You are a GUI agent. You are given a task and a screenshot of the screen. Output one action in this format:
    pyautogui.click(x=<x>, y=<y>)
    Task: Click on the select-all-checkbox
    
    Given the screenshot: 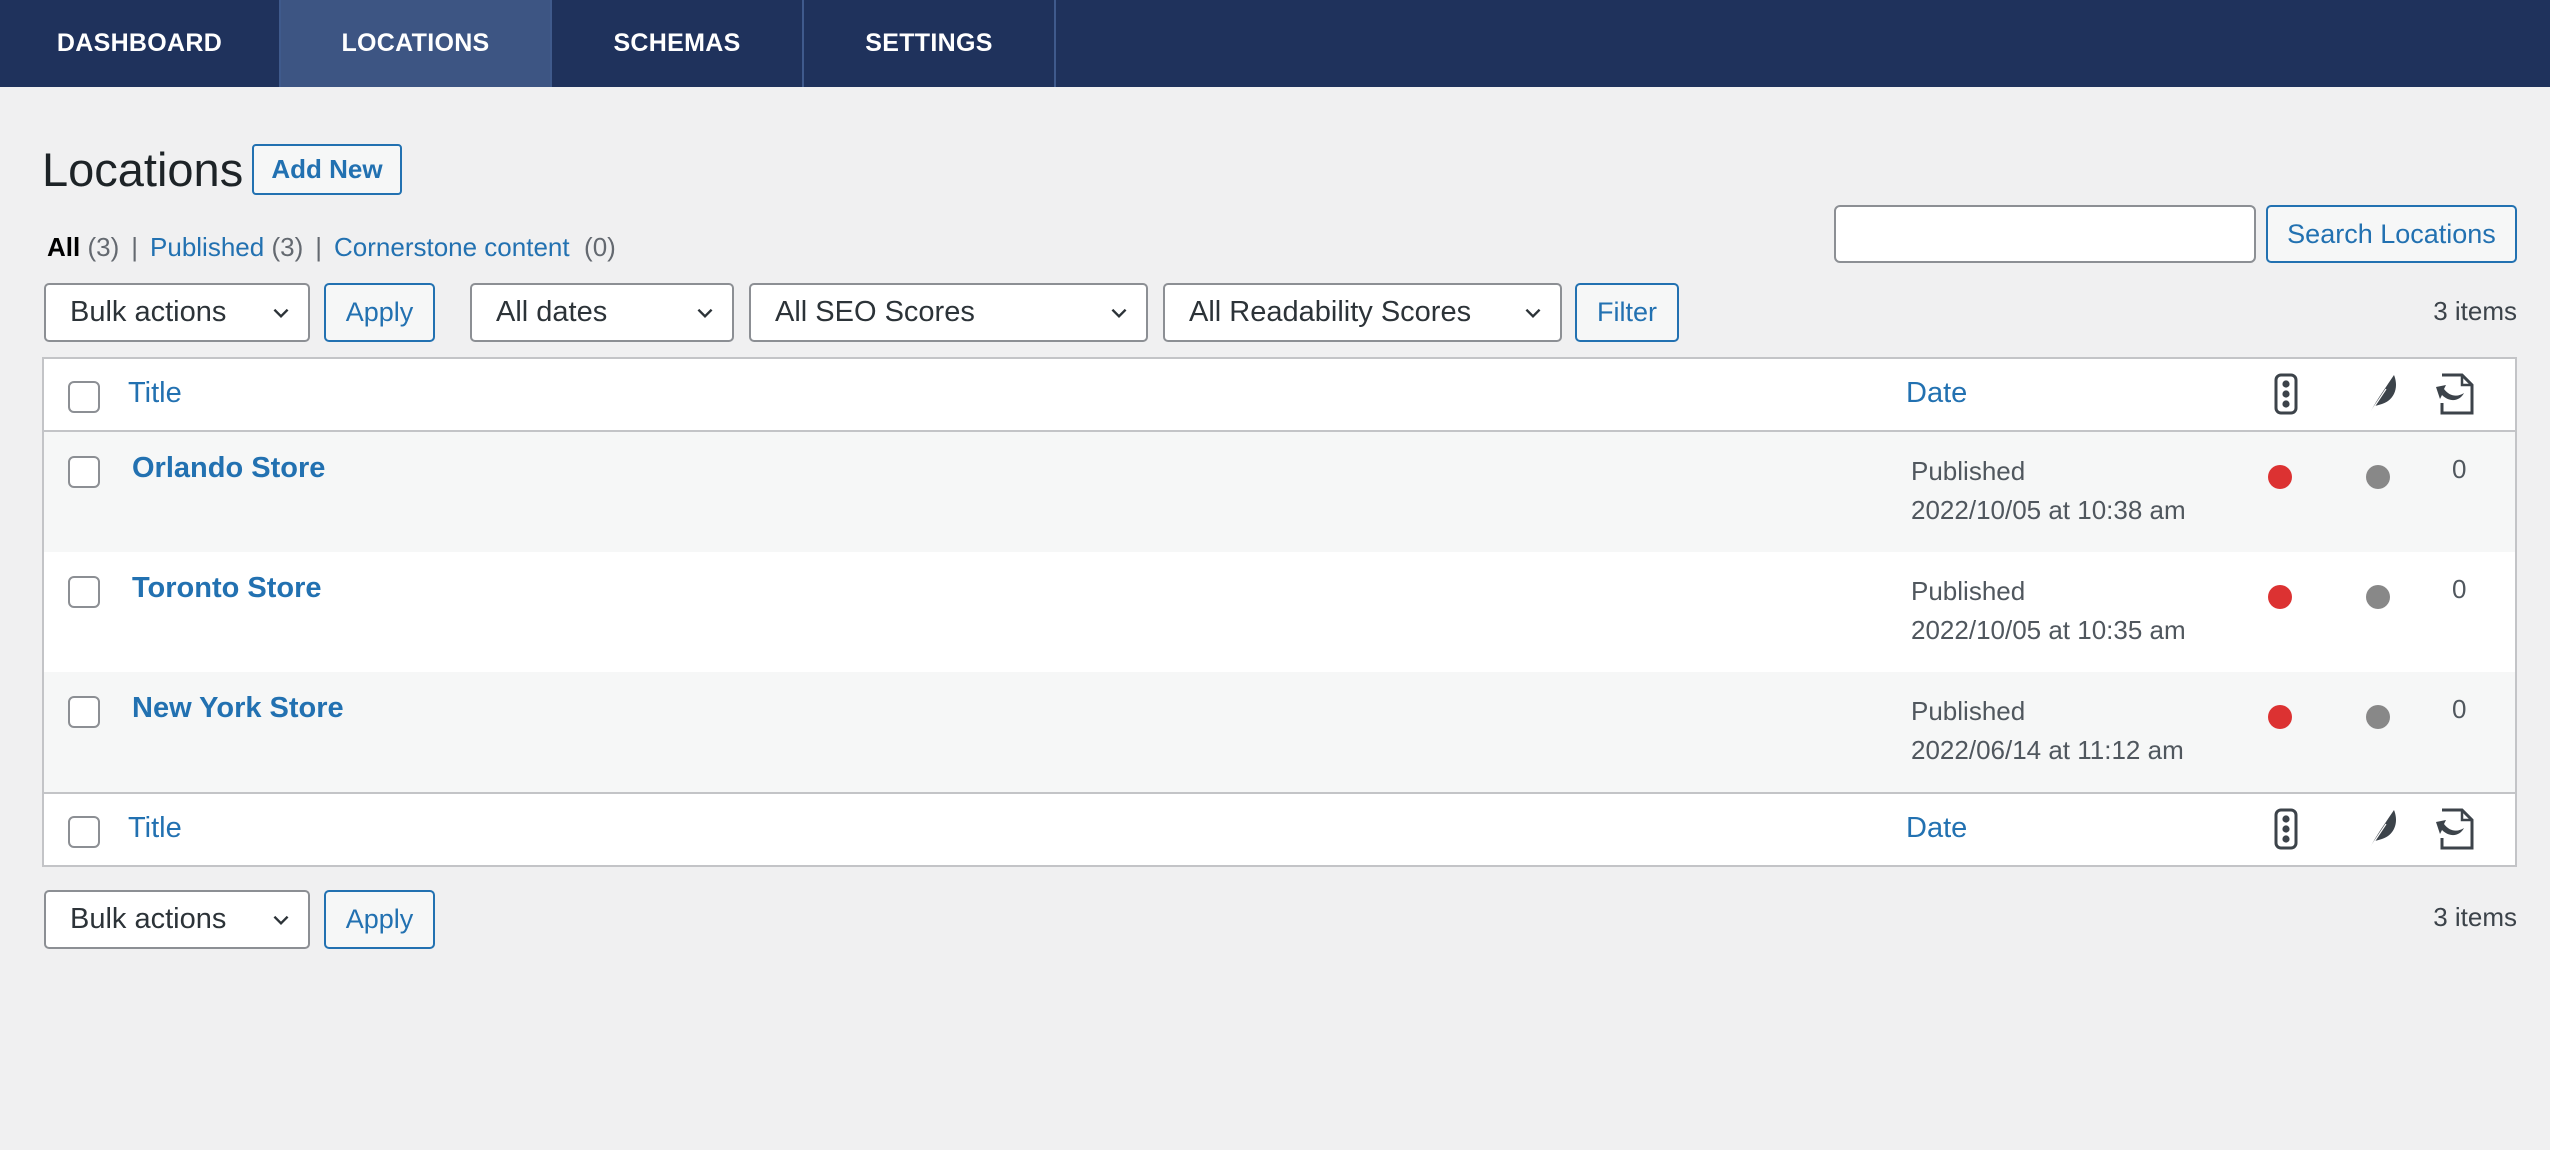 What is the action you would take?
    pyautogui.click(x=84, y=397)
    